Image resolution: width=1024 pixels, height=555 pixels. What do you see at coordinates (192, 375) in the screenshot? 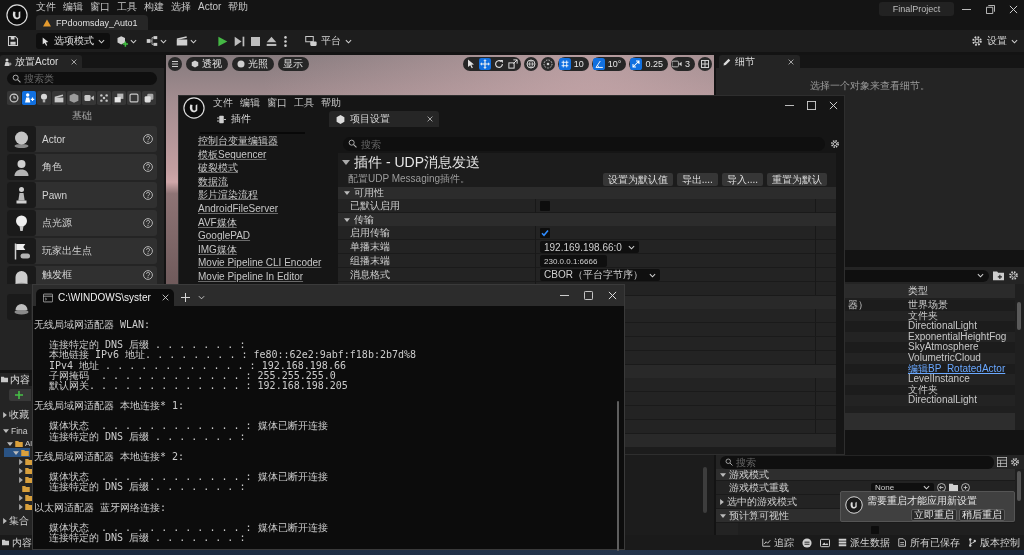
I see `terminal-line: 子网掩码 . . . . . . . . . . . . : 255.255.255.0` at bounding box center [192, 375].